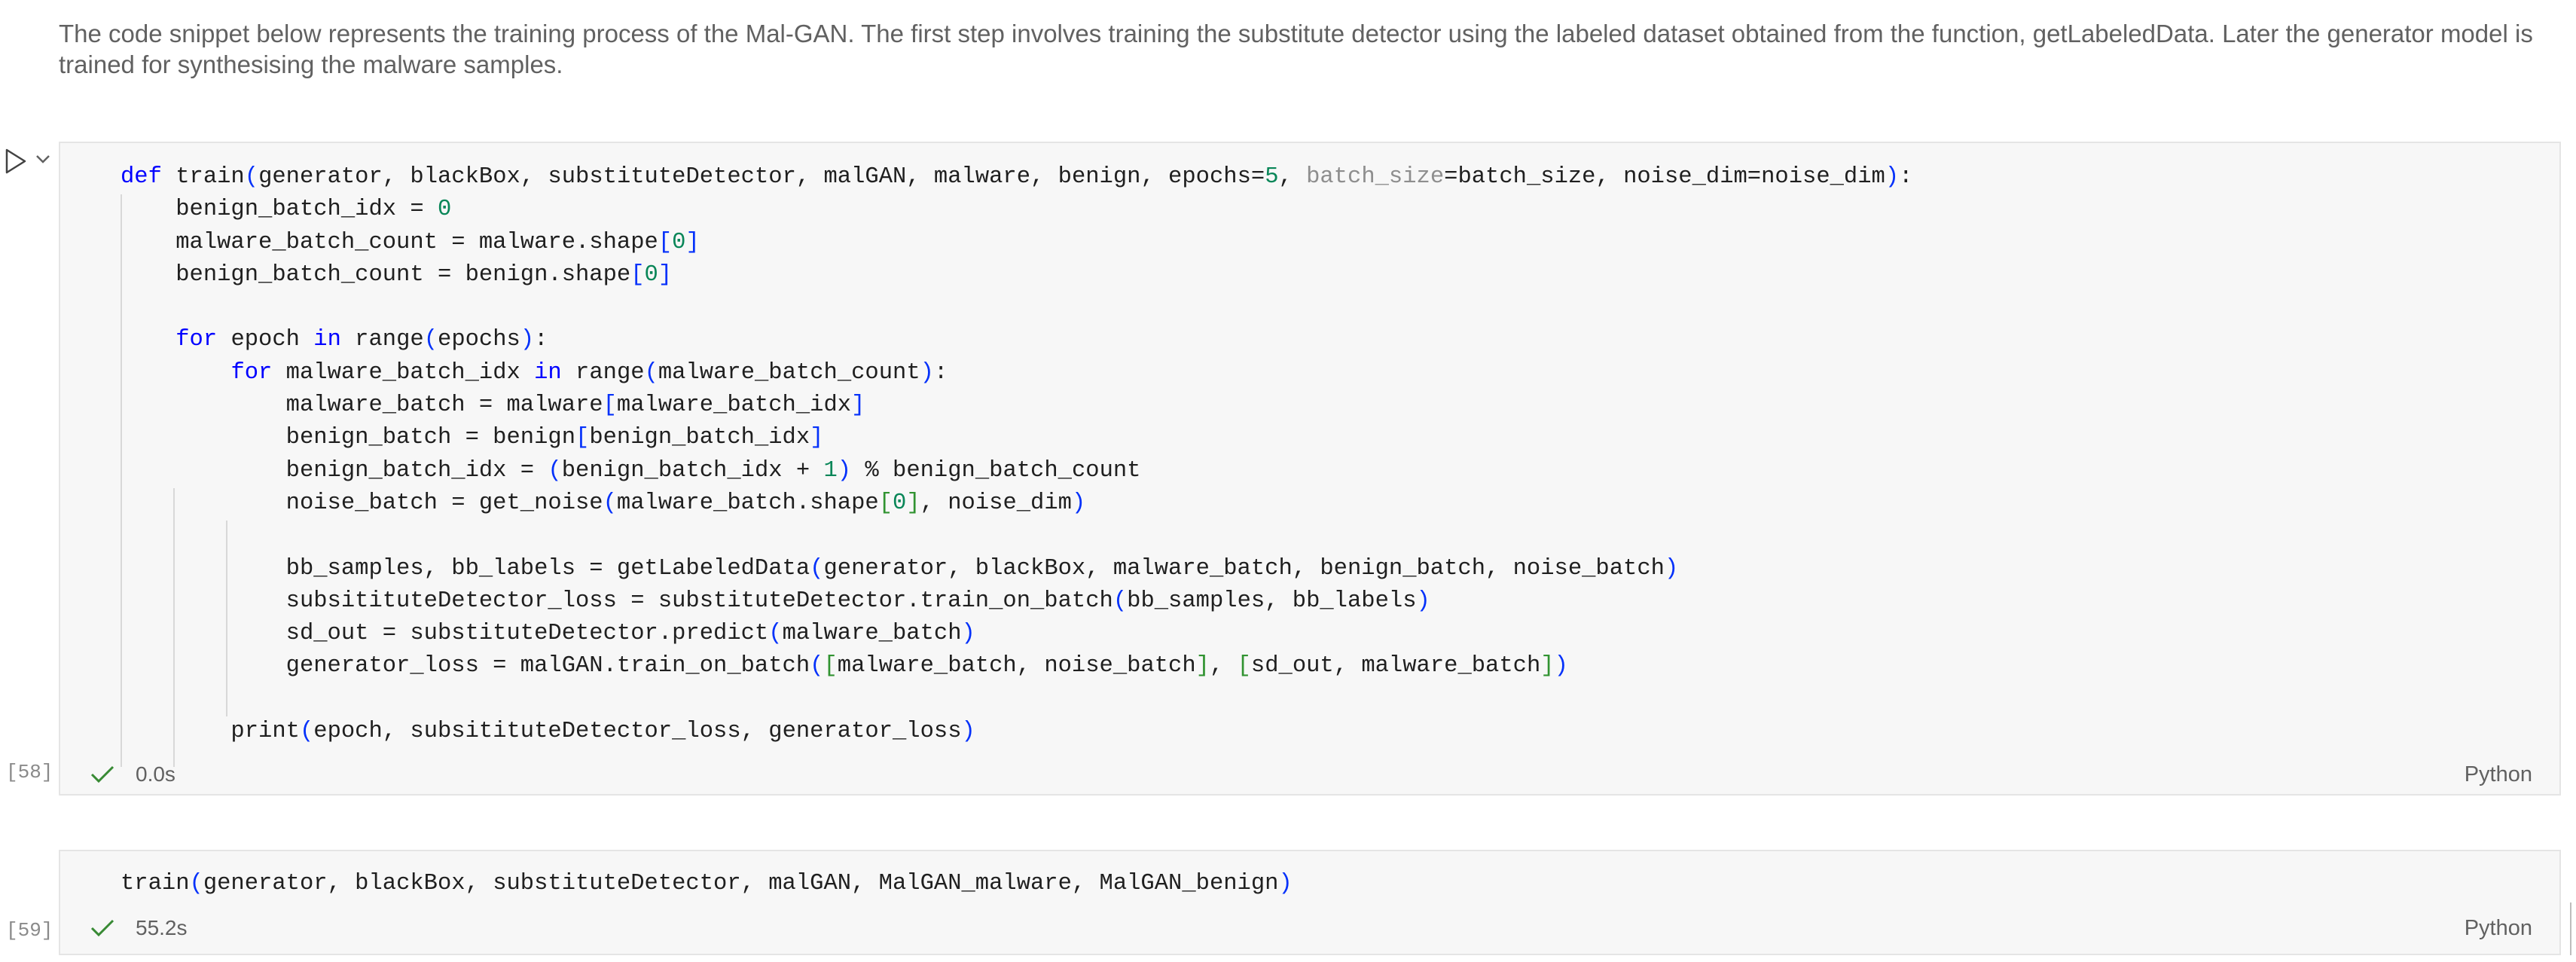 The width and height of the screenshot is (2576, 962). I want to click on execution-count: [59], so click(30, 931).